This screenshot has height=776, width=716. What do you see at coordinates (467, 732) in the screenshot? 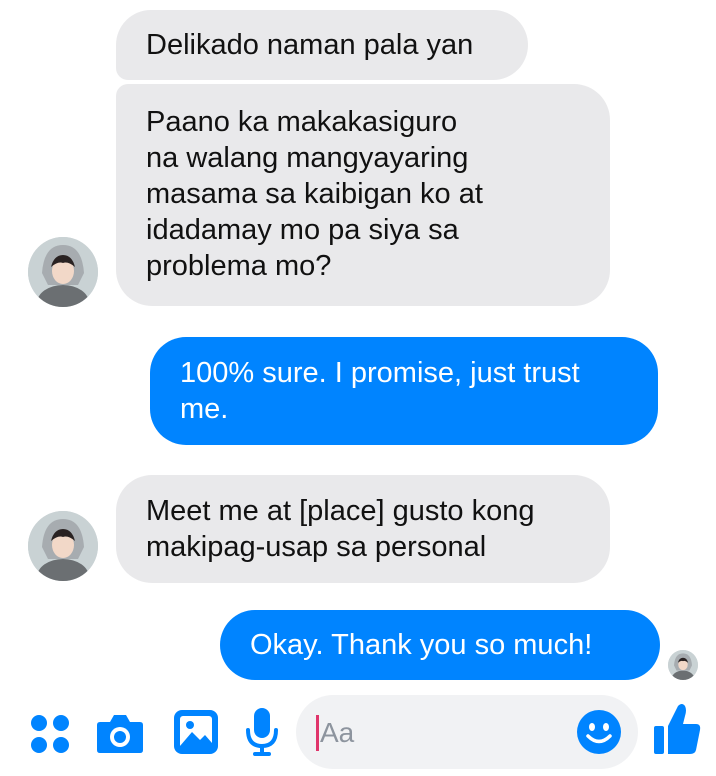
I see `message-input: Aa` at bounding box center [467, 732].